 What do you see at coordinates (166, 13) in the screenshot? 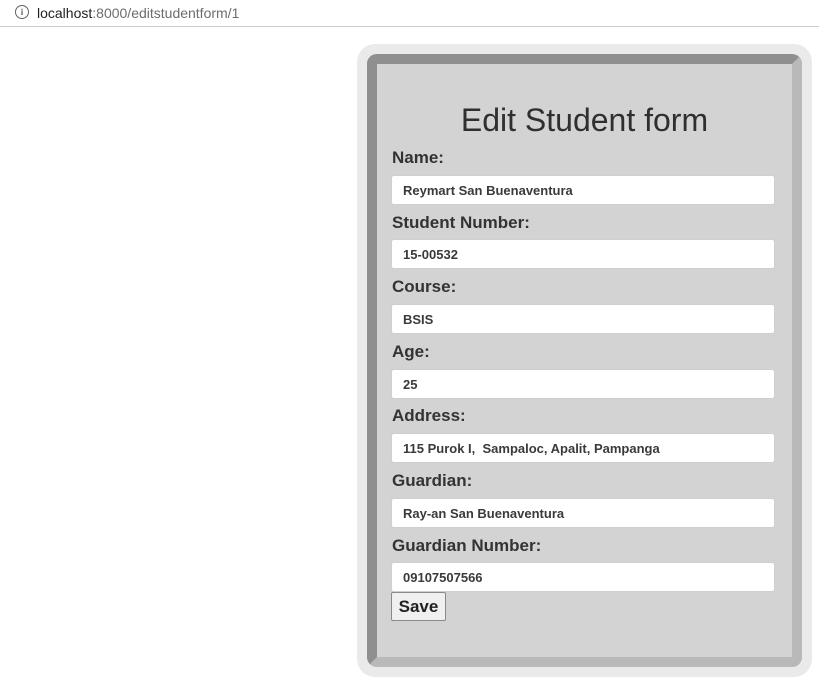
I see `url-path: :8000/editstudentform/1` at bounding box center [166, 13].